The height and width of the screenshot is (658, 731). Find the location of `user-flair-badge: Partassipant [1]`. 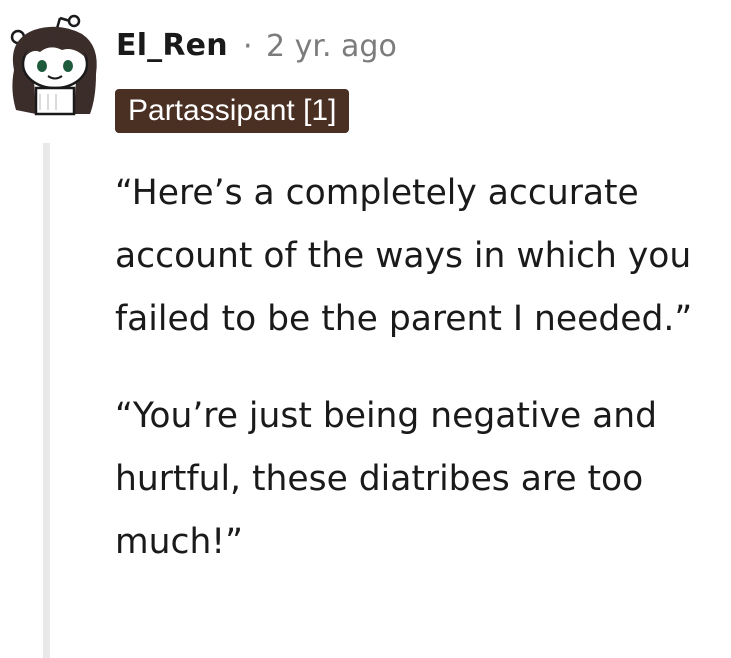

user-flair-badge: Partassipant [1] is located at coordinates (232, 111).